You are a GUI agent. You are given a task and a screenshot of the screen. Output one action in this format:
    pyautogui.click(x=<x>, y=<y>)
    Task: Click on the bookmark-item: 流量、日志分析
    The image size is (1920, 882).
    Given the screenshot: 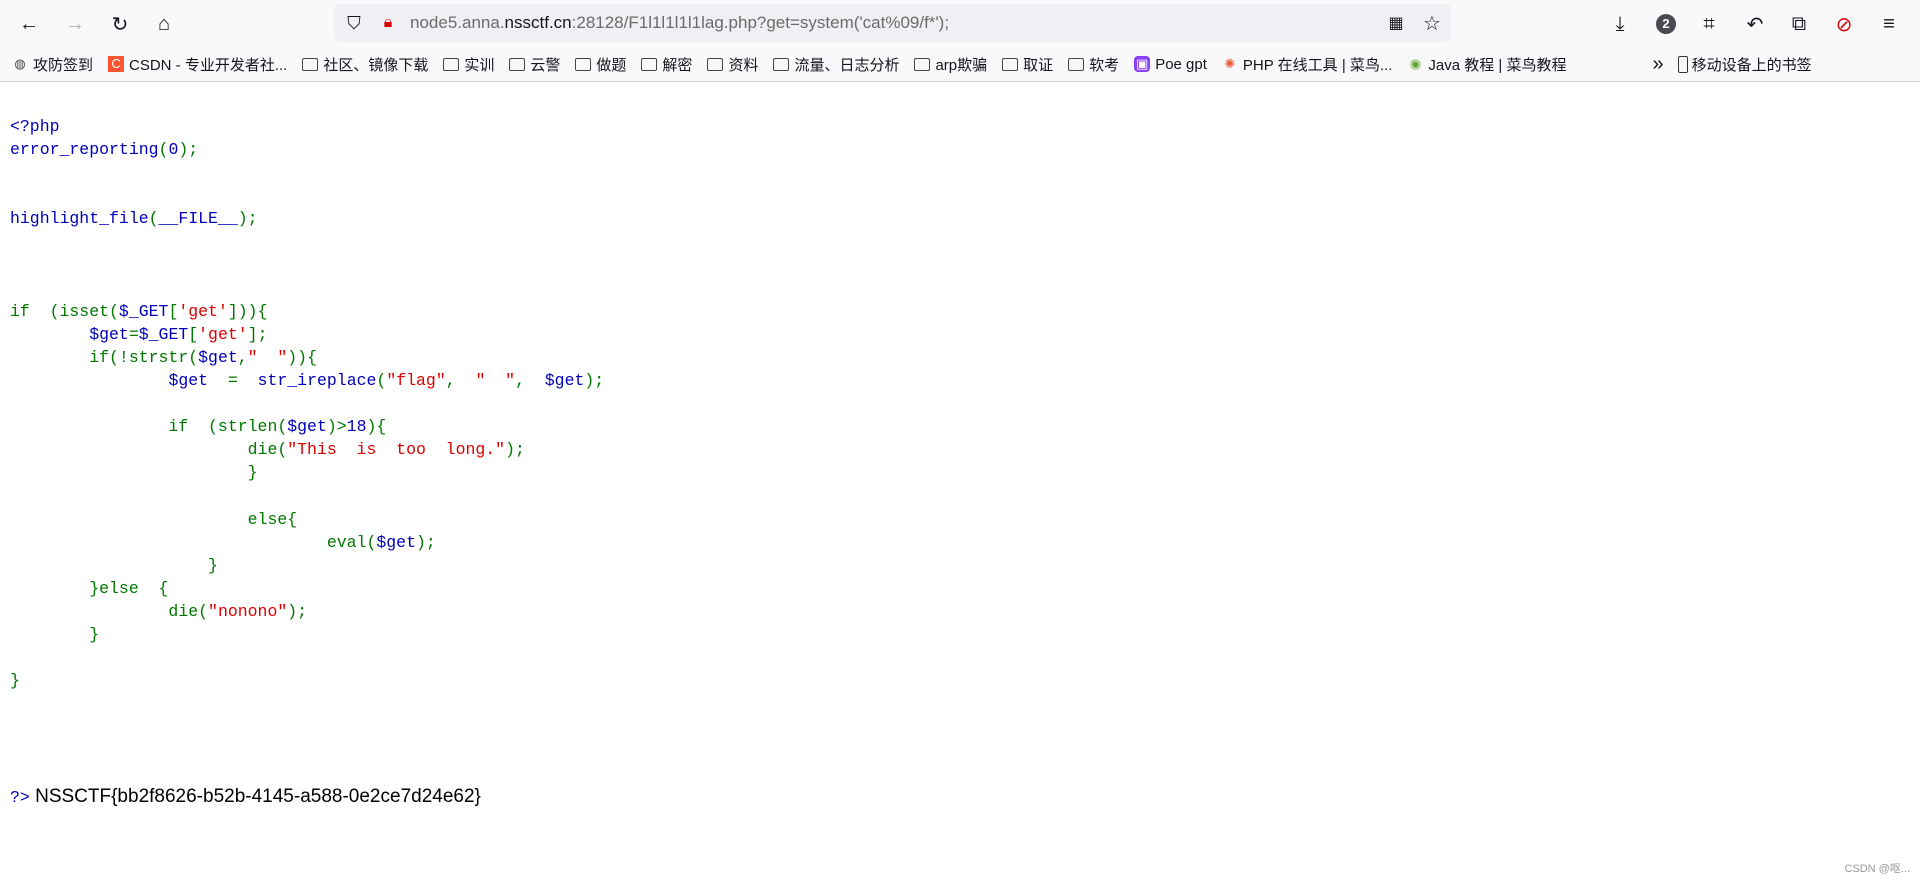 What is the action you would take?
    pyautogui.click(x=836, y=64)
    